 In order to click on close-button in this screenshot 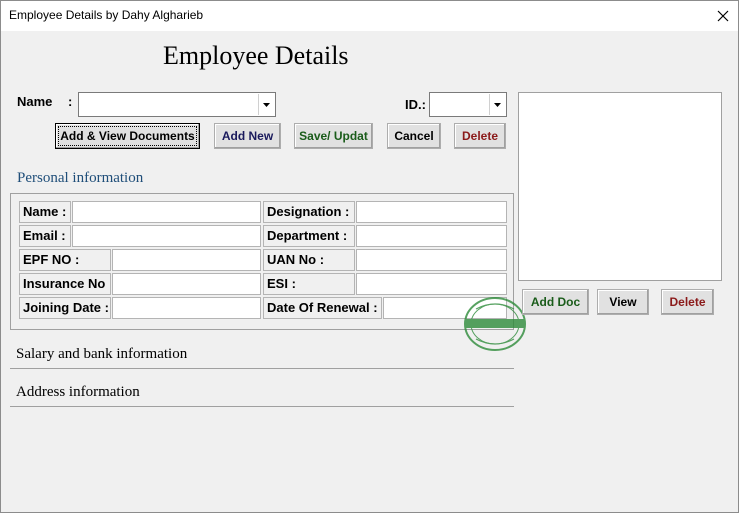, I will do `click(723, 16)`.